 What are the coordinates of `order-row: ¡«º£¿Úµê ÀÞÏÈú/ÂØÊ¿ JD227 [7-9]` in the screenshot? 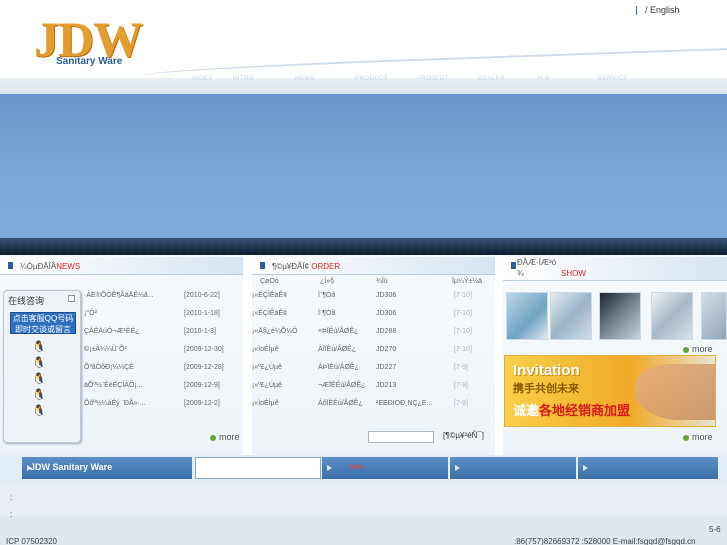 It's located at (373, 371).